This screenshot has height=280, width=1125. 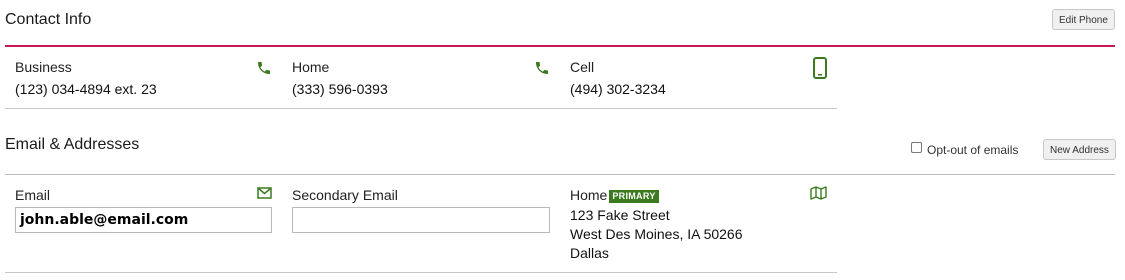 I want to click on contact-info-divider, so click(x=560, y=46).